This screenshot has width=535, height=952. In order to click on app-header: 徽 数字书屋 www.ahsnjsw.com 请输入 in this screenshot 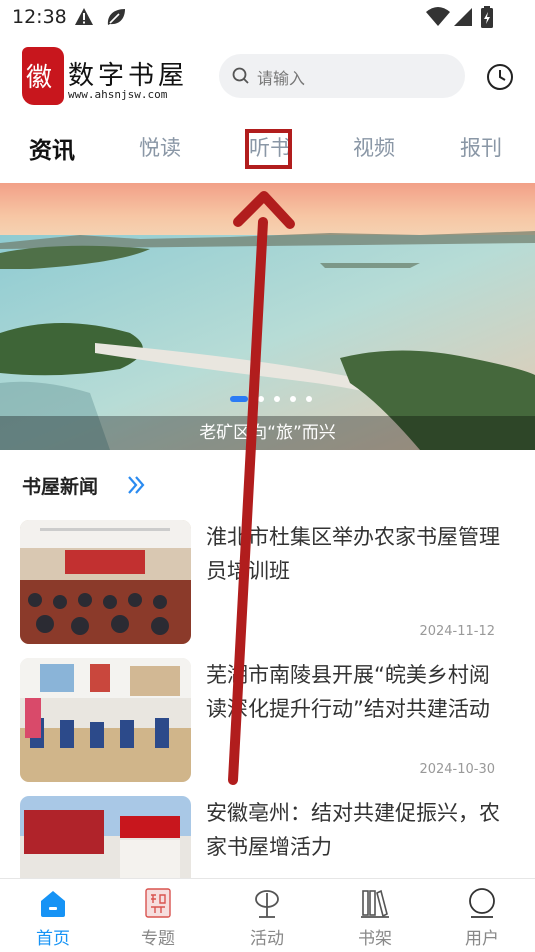, I will do `click(267, 77)`.